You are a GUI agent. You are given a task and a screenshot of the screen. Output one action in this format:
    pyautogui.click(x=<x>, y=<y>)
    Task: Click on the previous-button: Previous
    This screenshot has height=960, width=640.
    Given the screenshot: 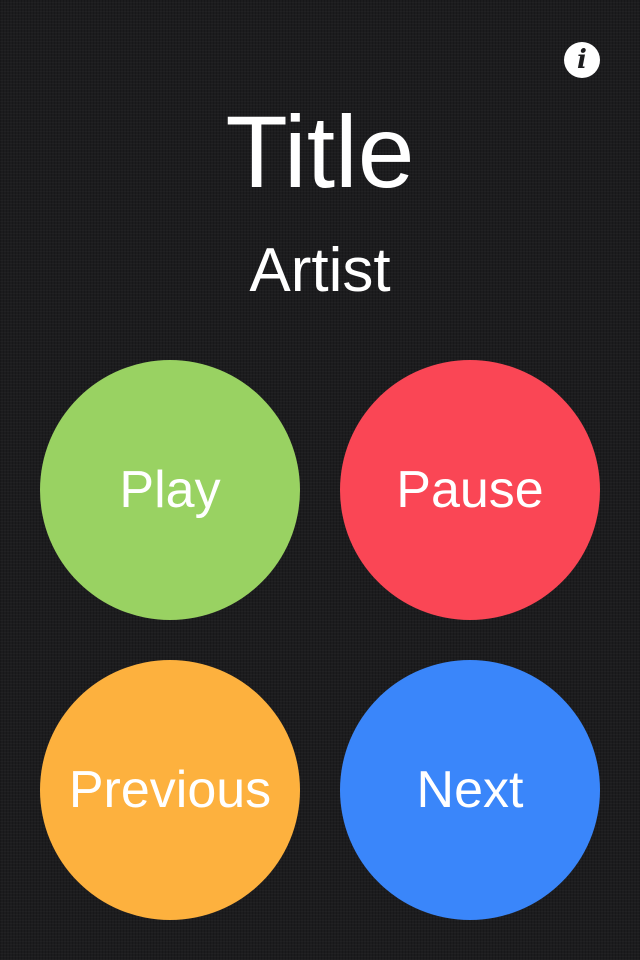 What is the action you would take?
    pyautogui.click(x=170, y=790)
    